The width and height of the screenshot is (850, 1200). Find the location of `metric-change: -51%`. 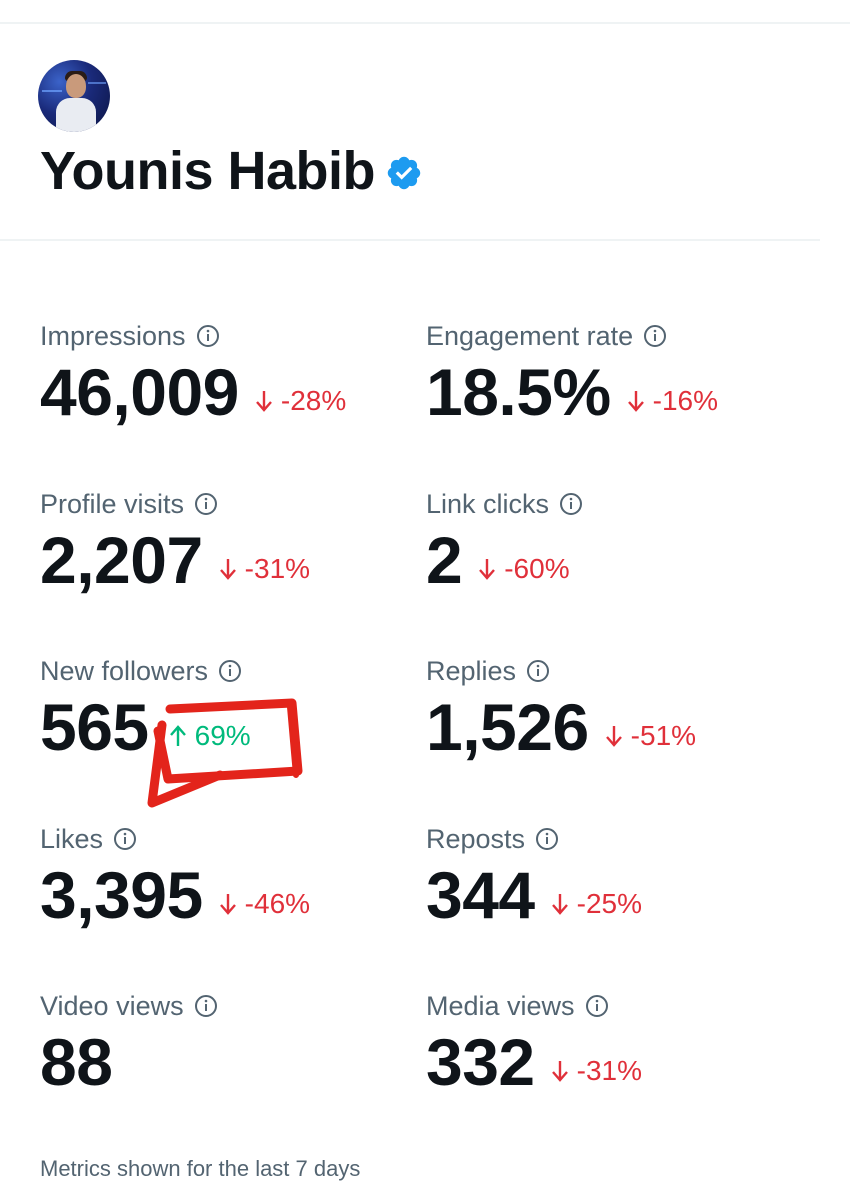

metric-change: -51% is located at coordinates (650, 736).